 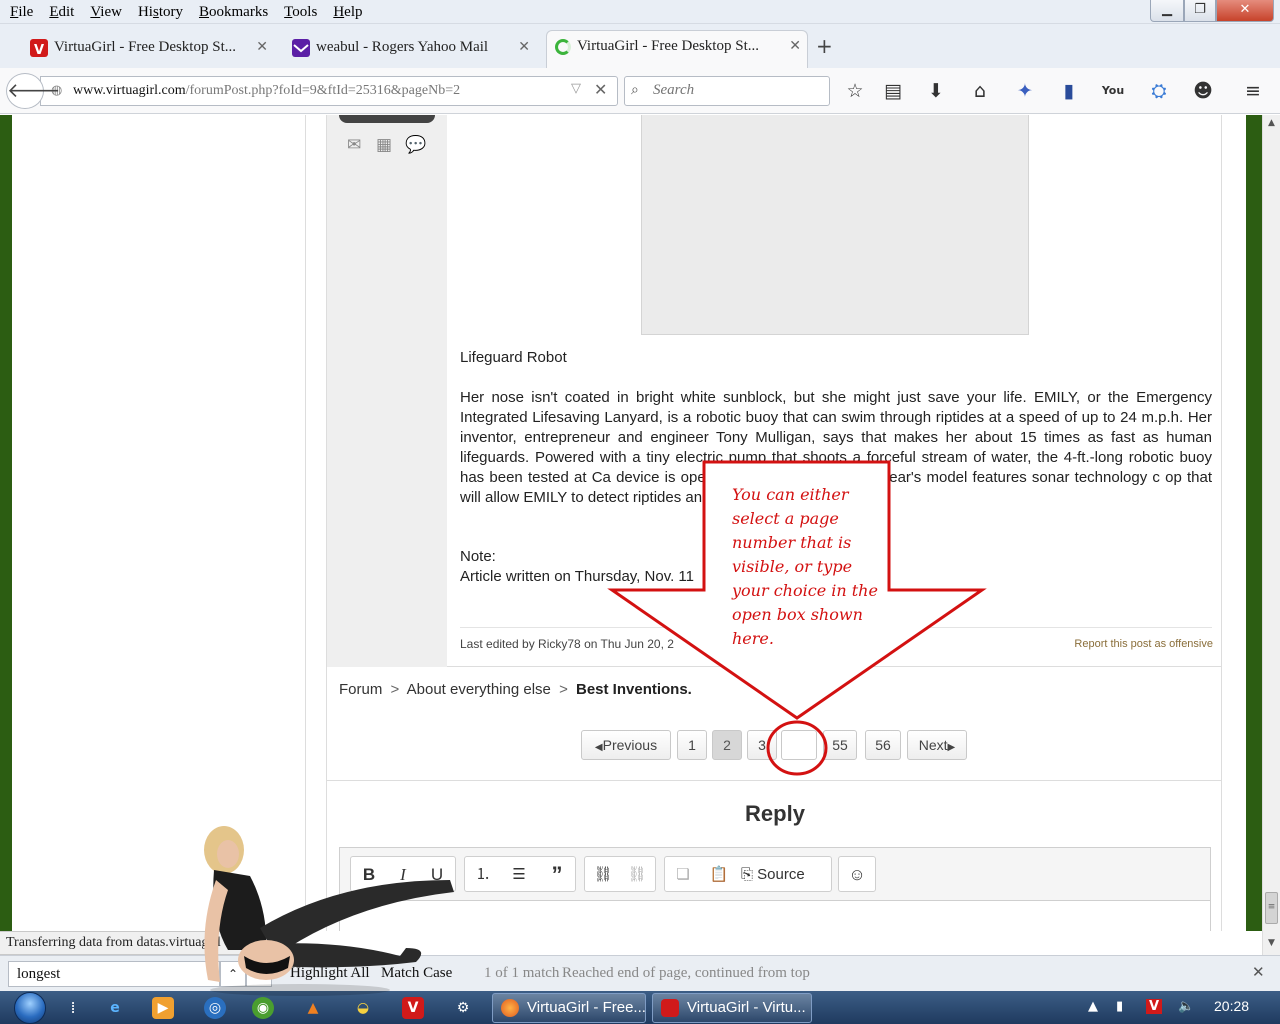 What do you see at coordinates (738, 90) in the screenshot?
I see `search-input` at bounding box center [738, 90].